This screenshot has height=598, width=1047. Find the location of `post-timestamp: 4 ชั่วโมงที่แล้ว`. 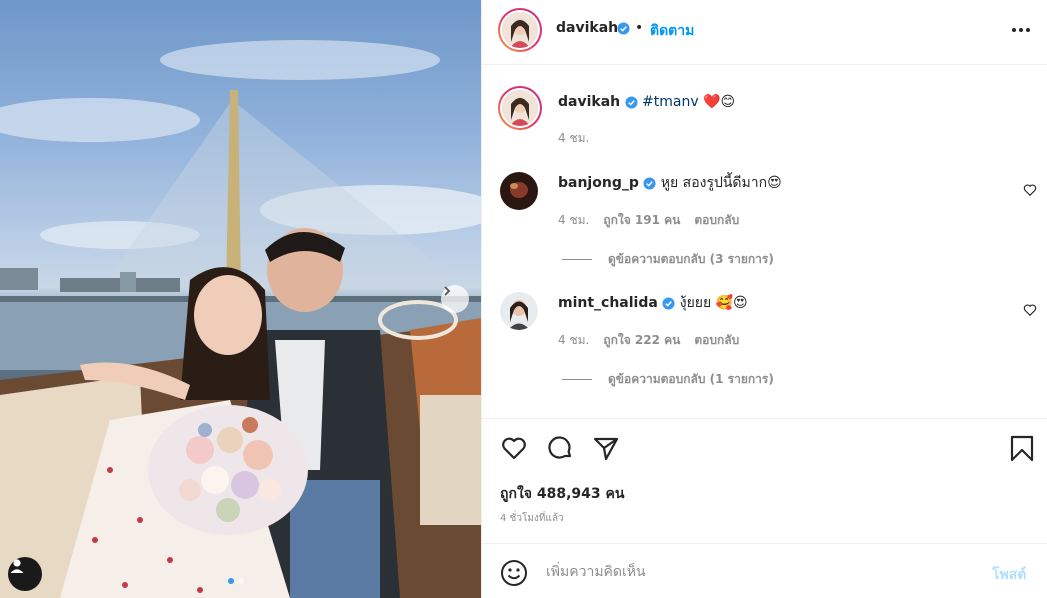

post-timestamp: 4 ชั่วโมงที่แล้ว is located at coordinates (532, 518).